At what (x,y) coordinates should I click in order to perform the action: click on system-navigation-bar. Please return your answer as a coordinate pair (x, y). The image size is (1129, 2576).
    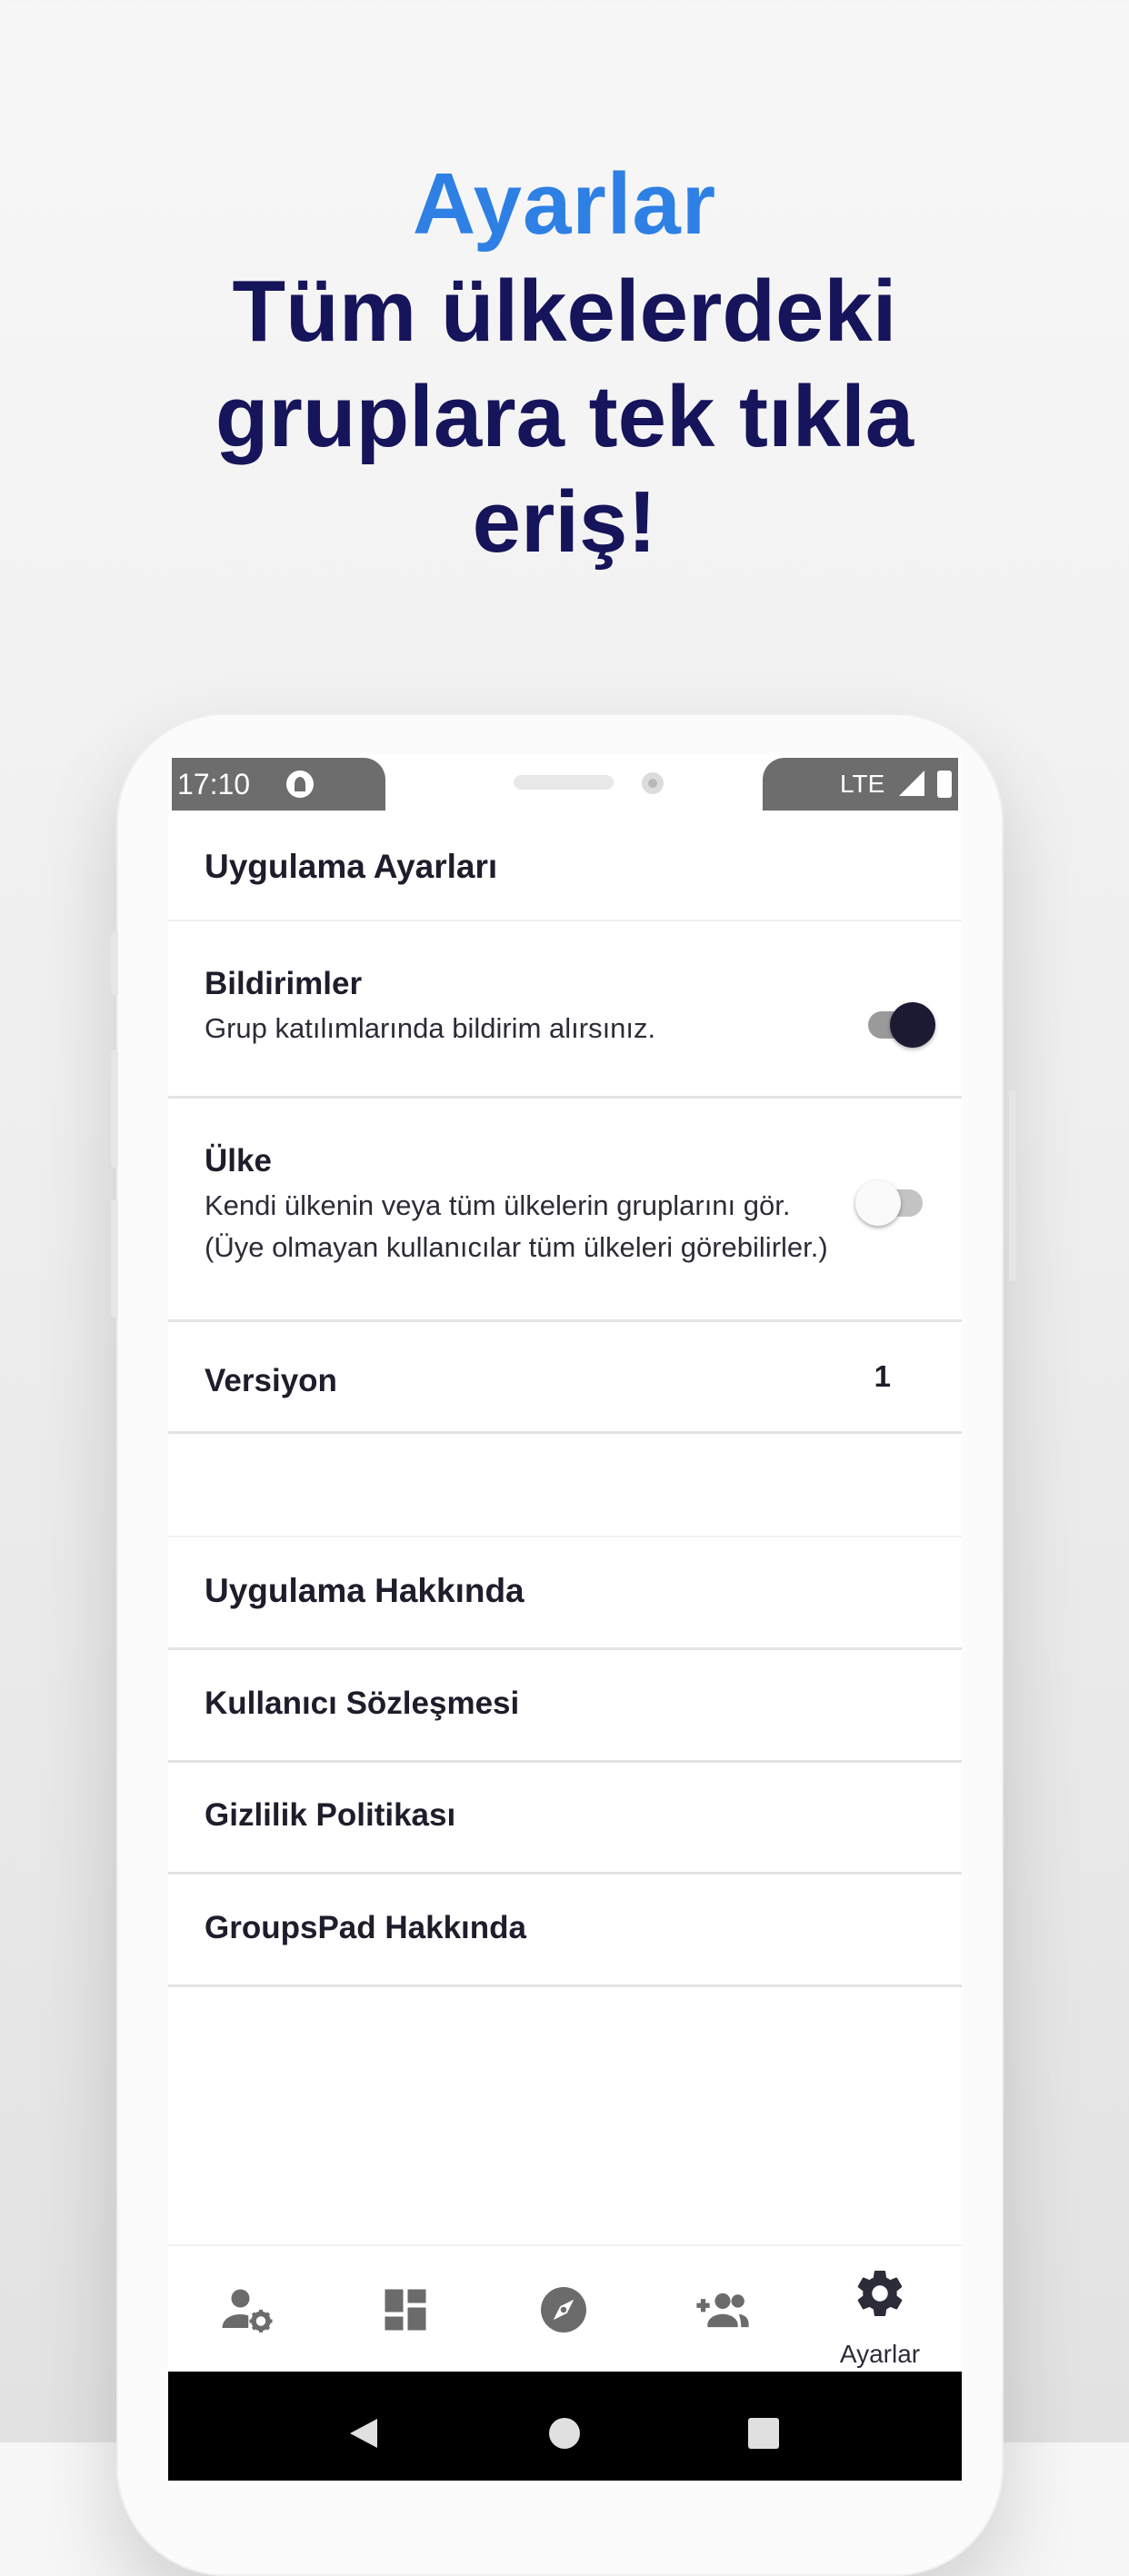
    Looking at the image, I should click on (565, 2426).